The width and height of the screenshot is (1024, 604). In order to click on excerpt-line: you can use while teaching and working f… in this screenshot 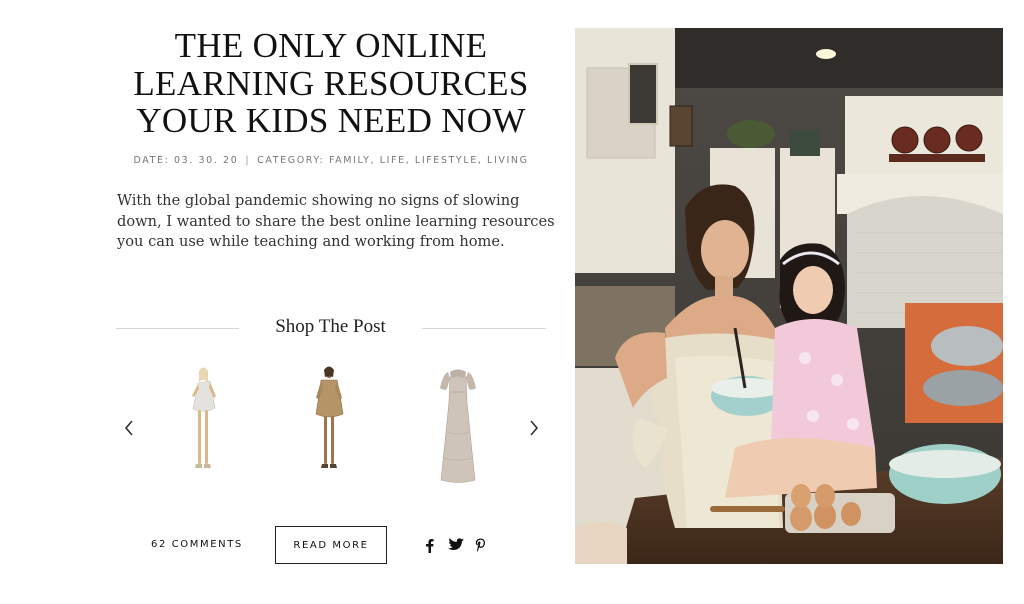, I will do `click(311, 241)`.